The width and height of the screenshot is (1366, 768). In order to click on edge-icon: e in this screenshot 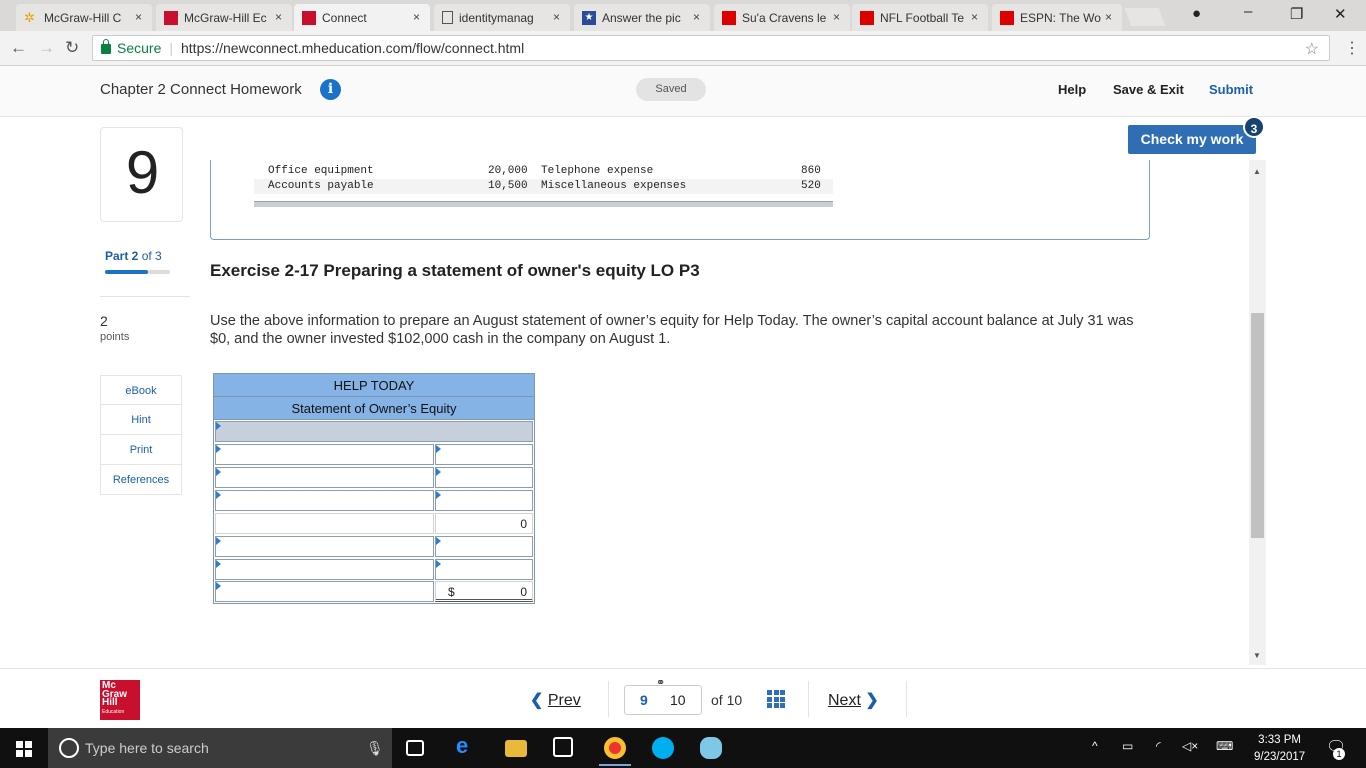, I will do `click(467, 745)`.